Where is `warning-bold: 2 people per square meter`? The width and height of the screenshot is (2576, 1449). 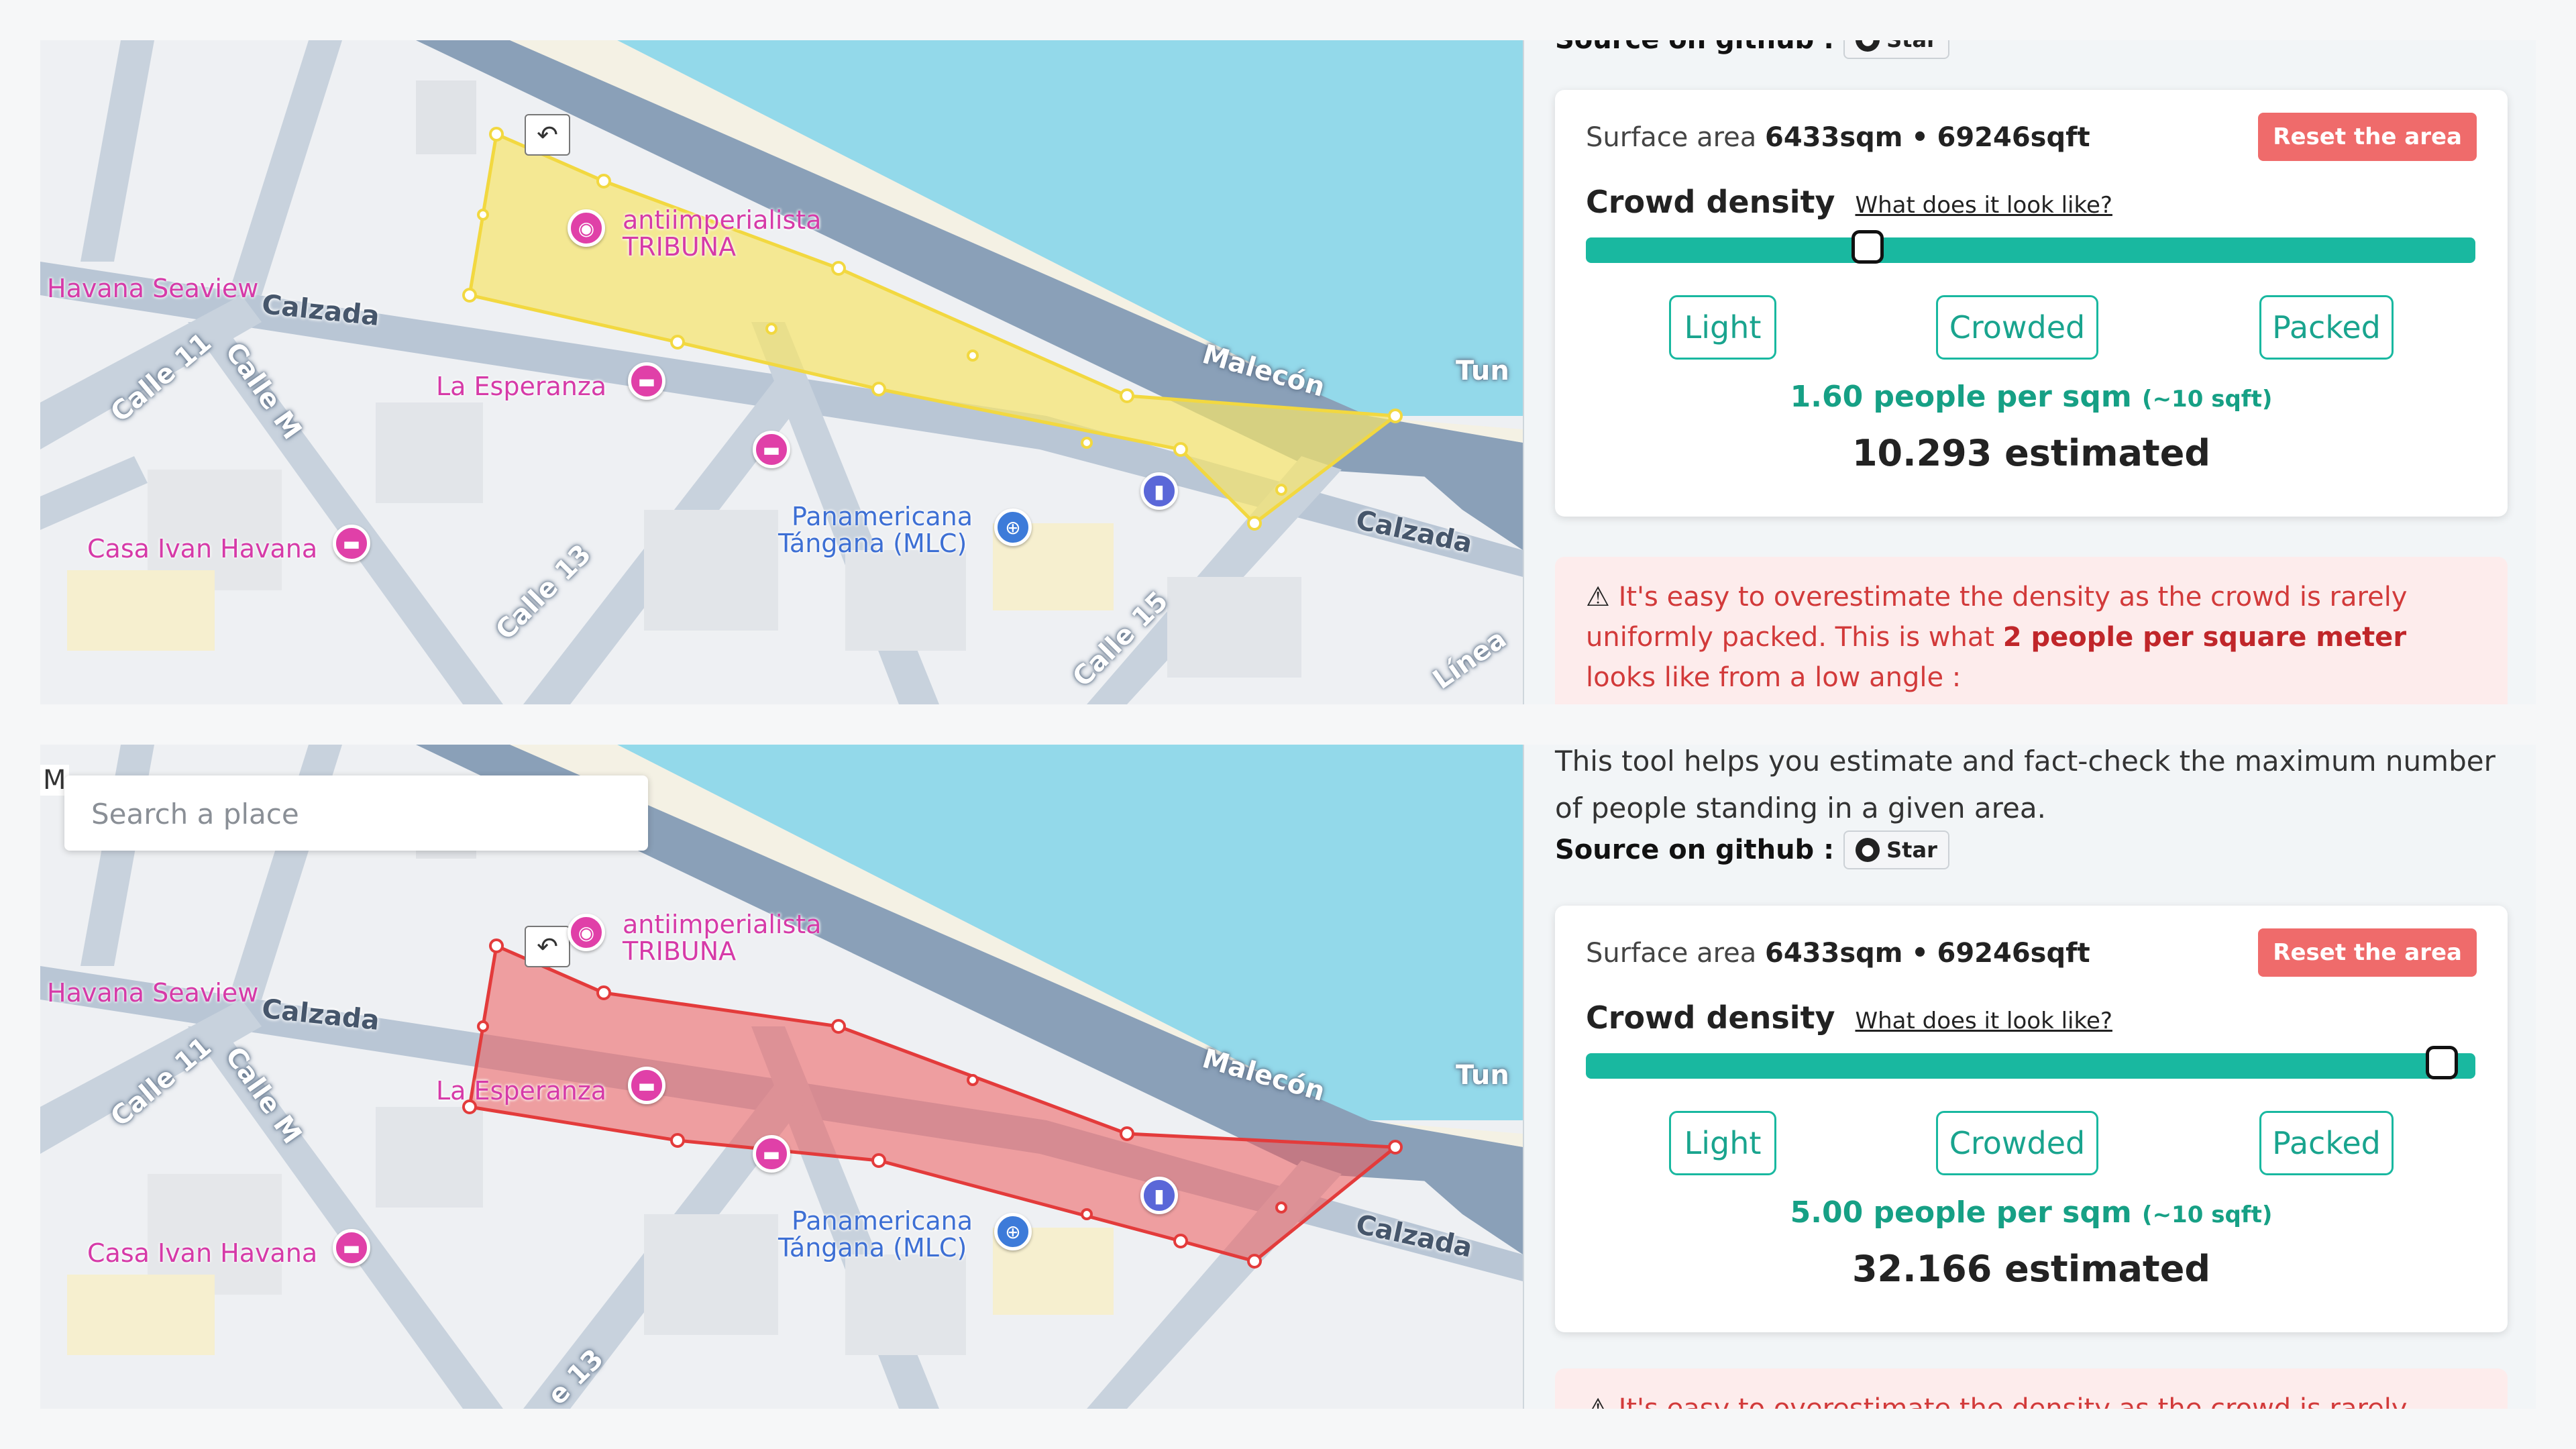
warning-bold: 2 people per square meter is located at coordinates (2204, 637).